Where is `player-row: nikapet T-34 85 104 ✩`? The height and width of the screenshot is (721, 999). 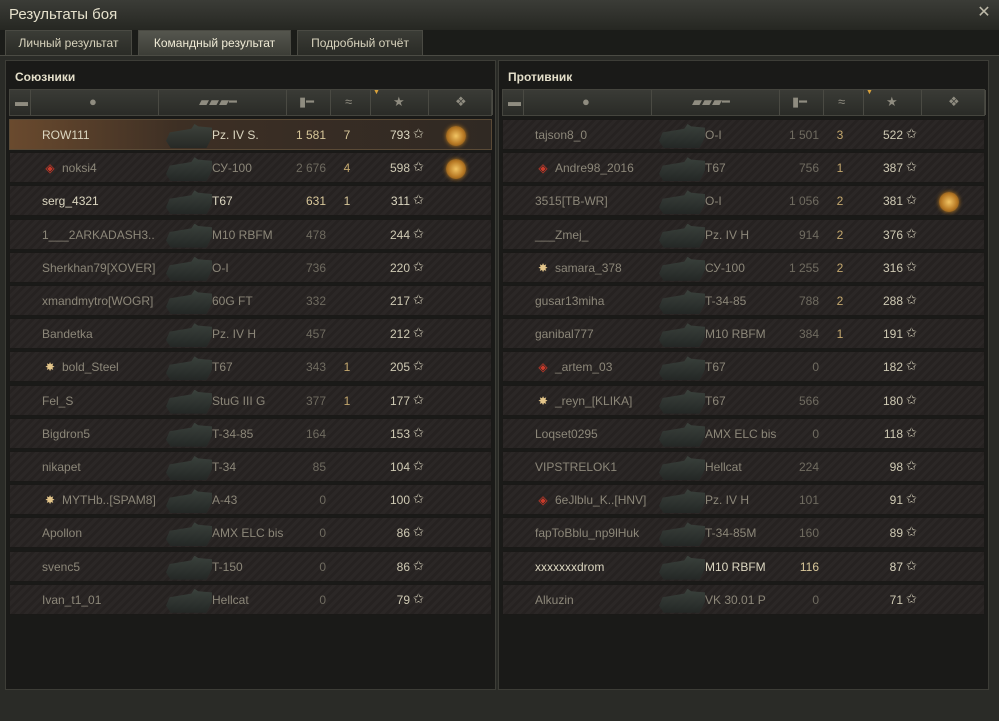 player-row: nikapet T-34 85 104 ✩ is located at coordinates (250, 466).